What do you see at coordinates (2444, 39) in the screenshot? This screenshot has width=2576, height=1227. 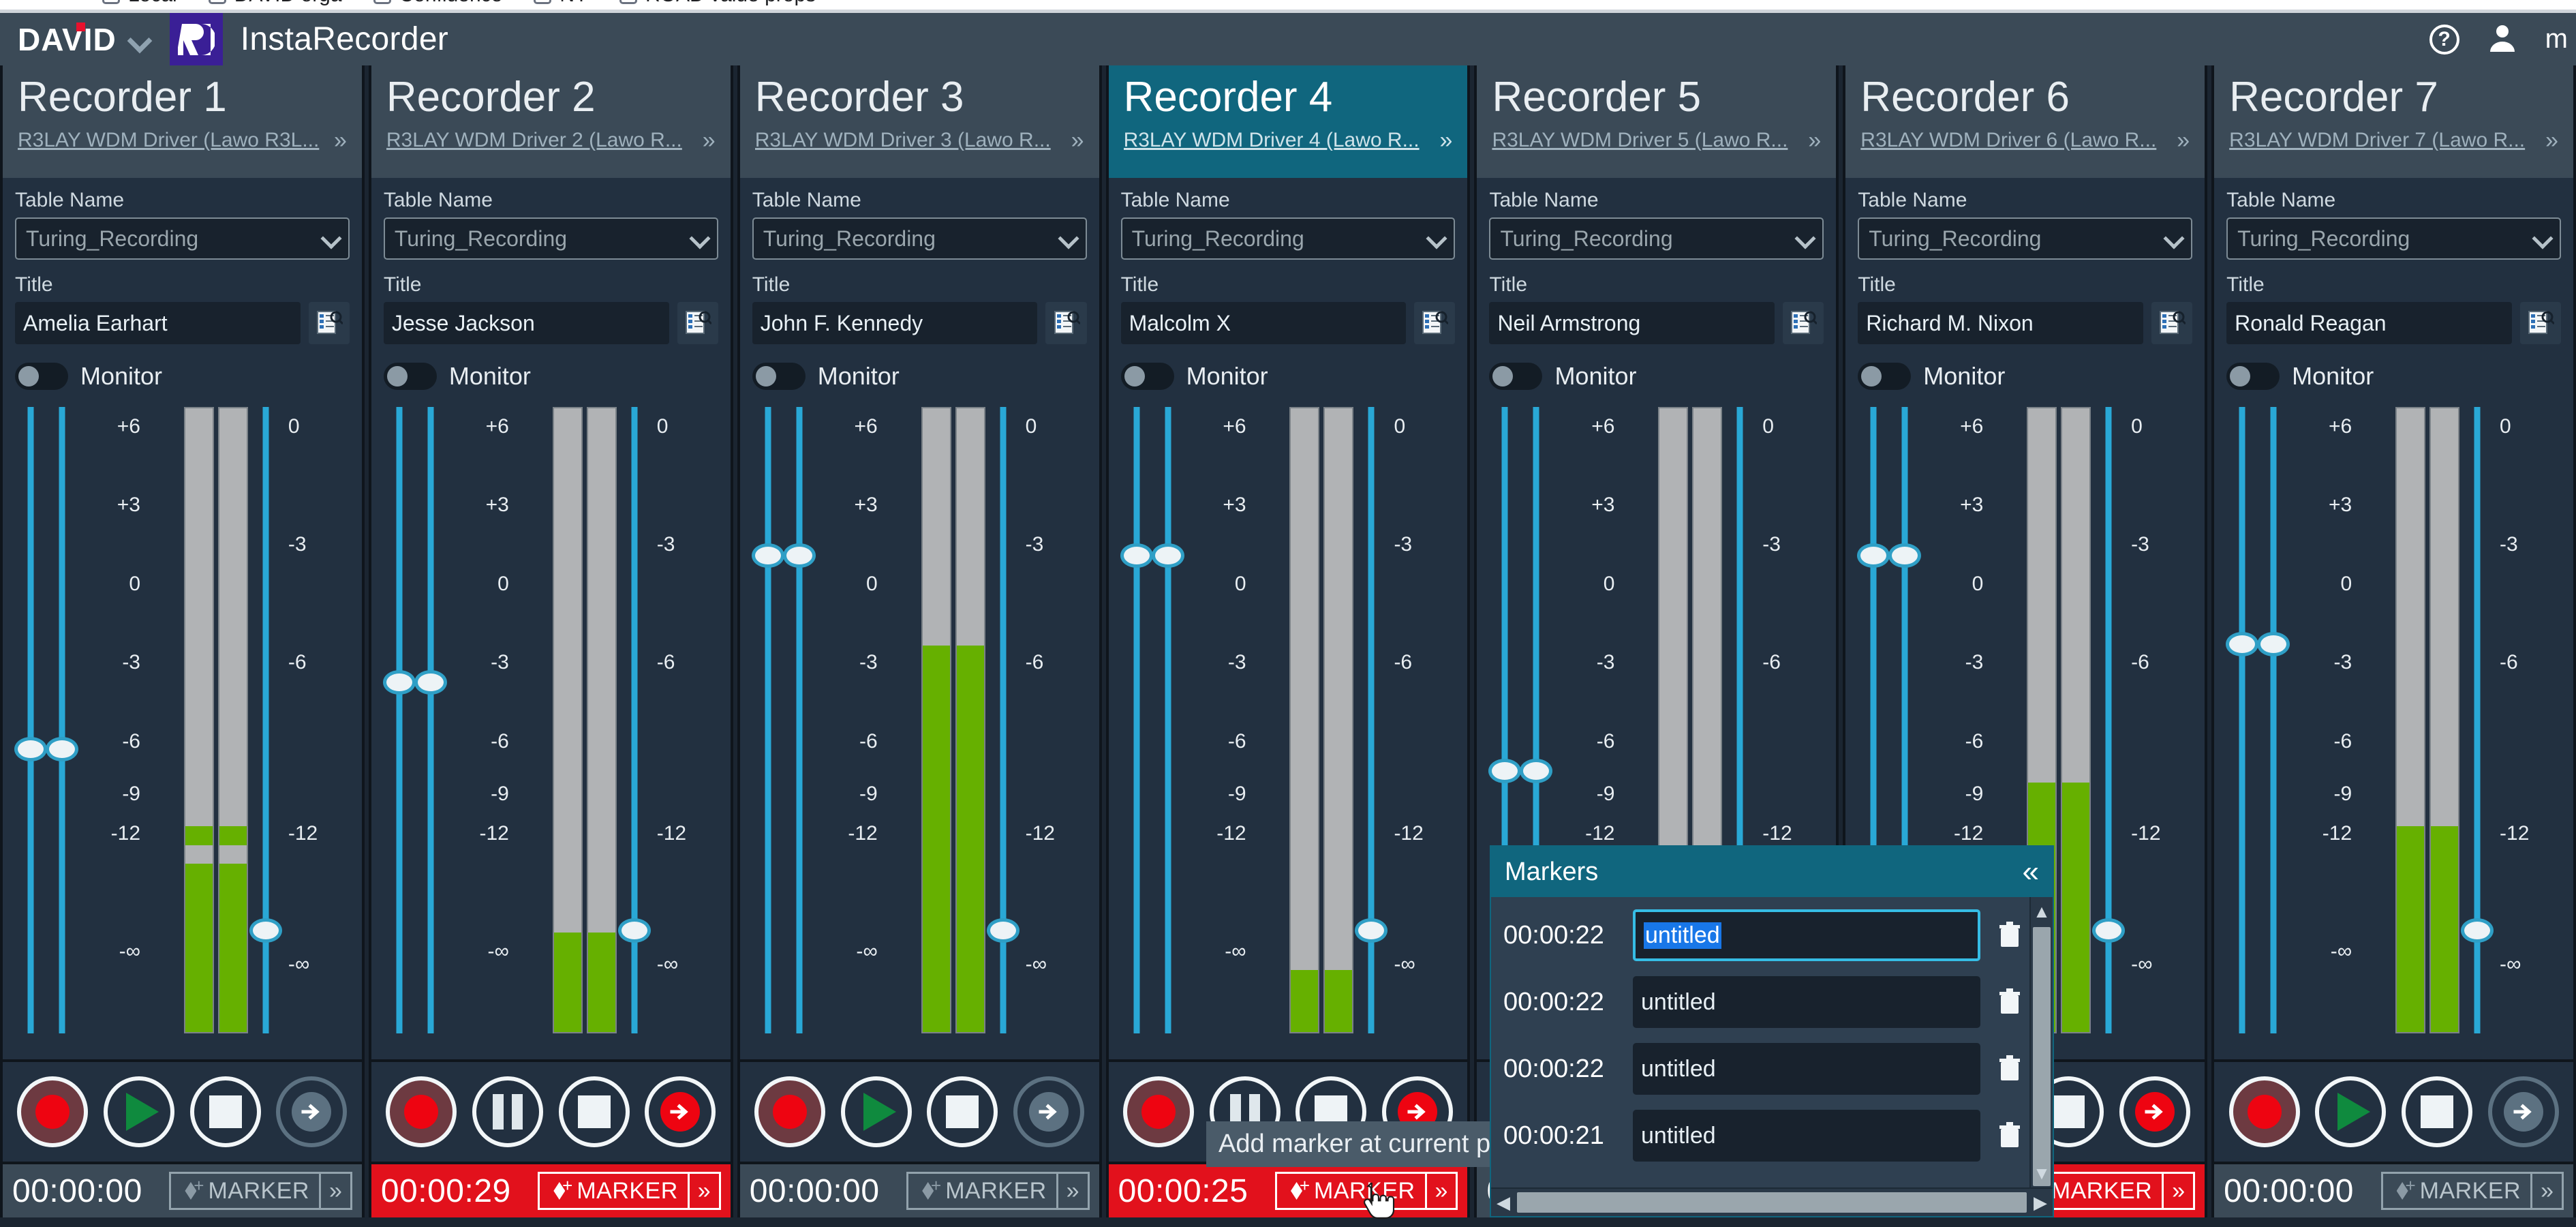 I see `help-icon: ?` at bounding box center [2444, 39].